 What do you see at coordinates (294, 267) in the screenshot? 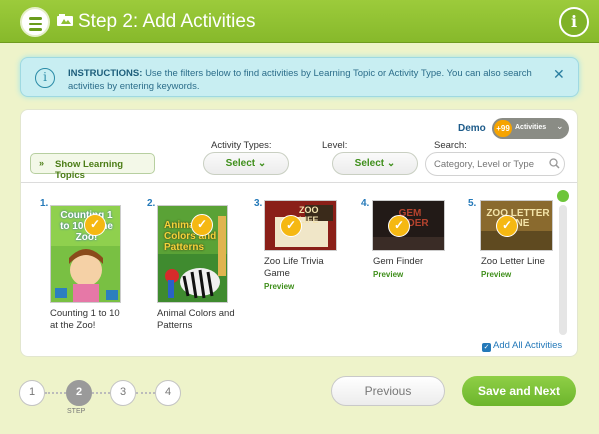
I see `activity-title: Zoo Life Trivia Game` at bounding box center [294, 267].